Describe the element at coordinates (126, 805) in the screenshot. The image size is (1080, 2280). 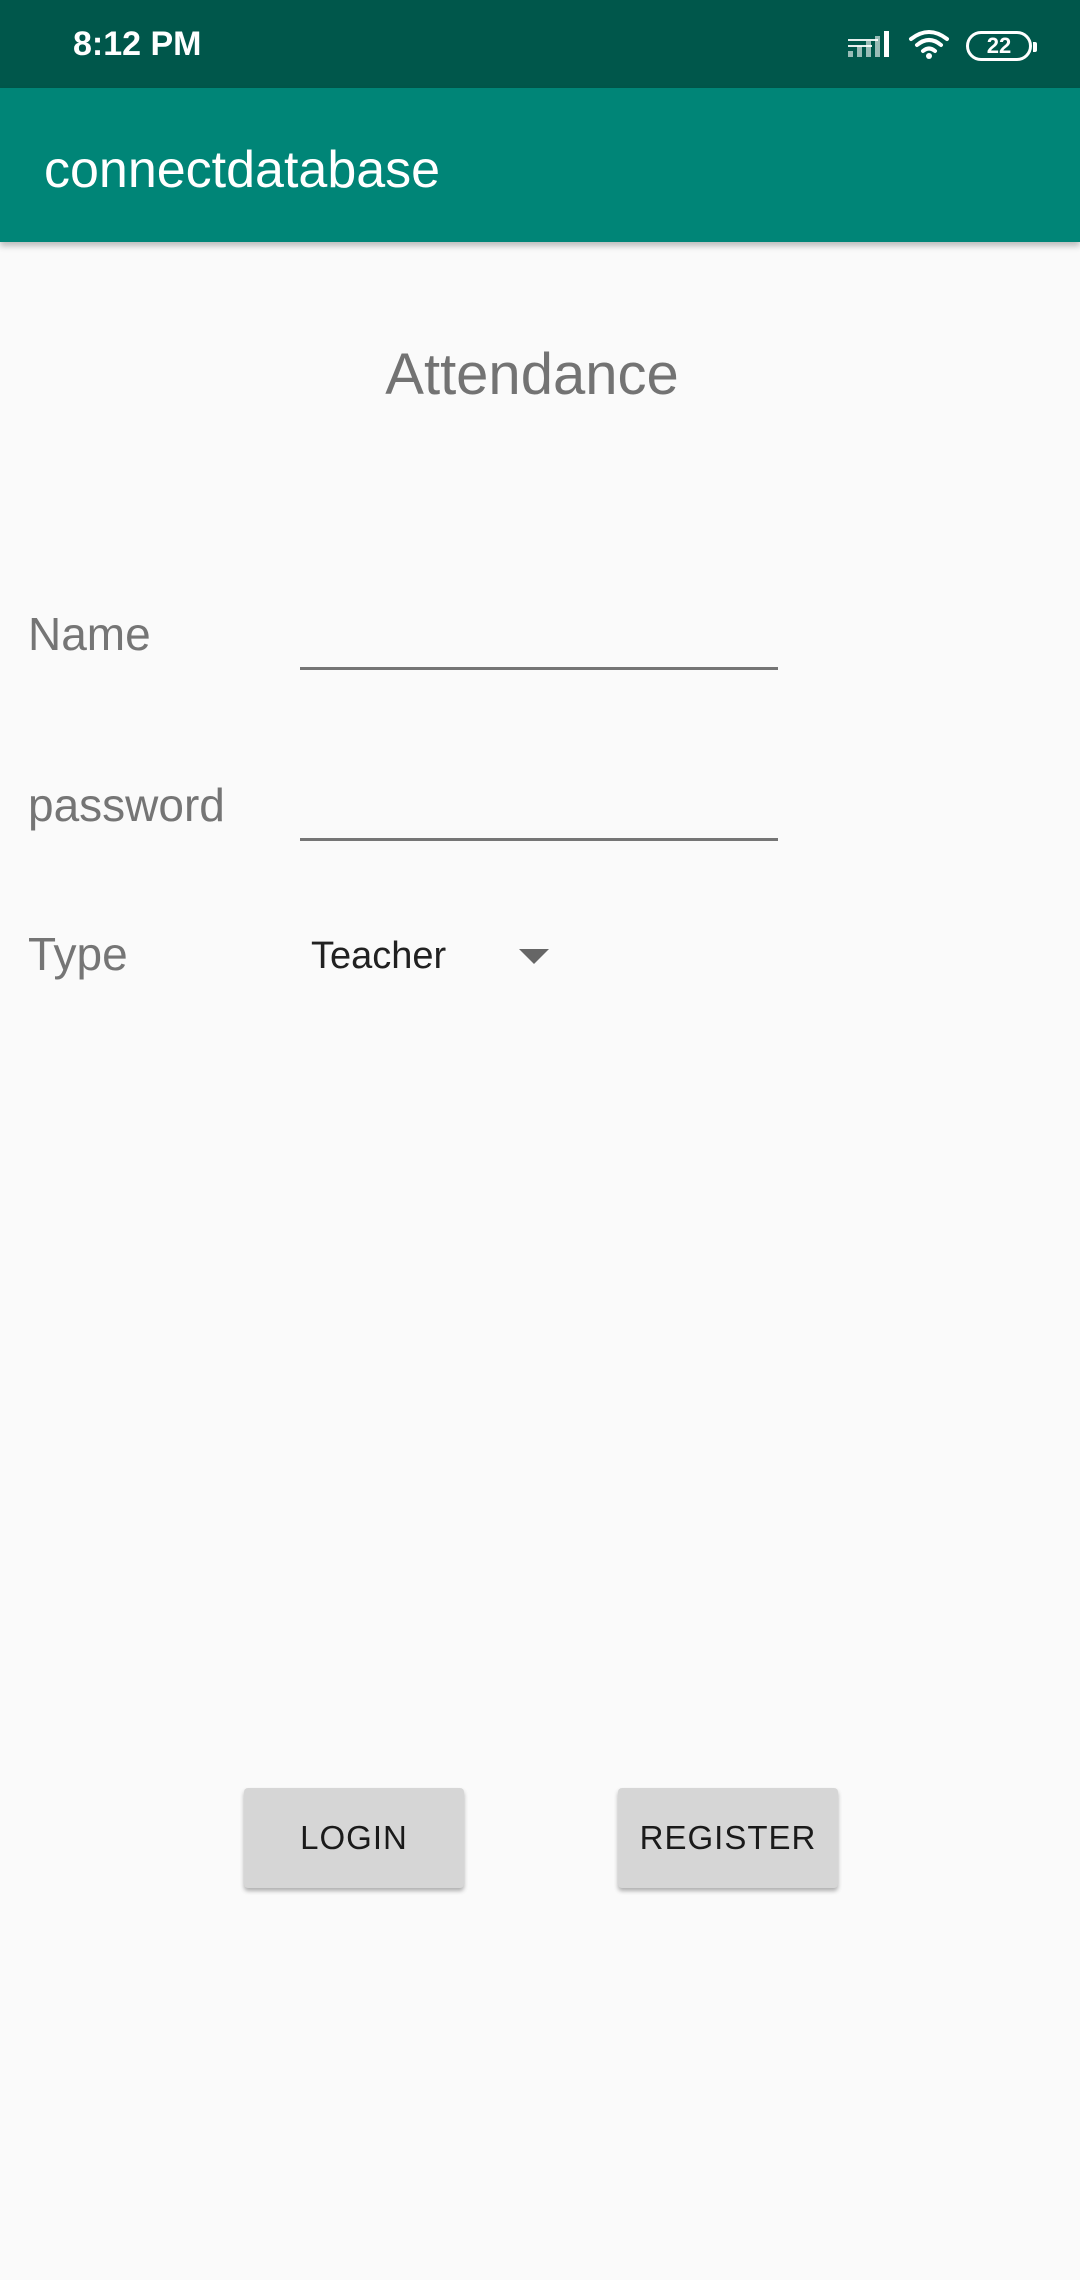
I see `password-label: password` at that location.